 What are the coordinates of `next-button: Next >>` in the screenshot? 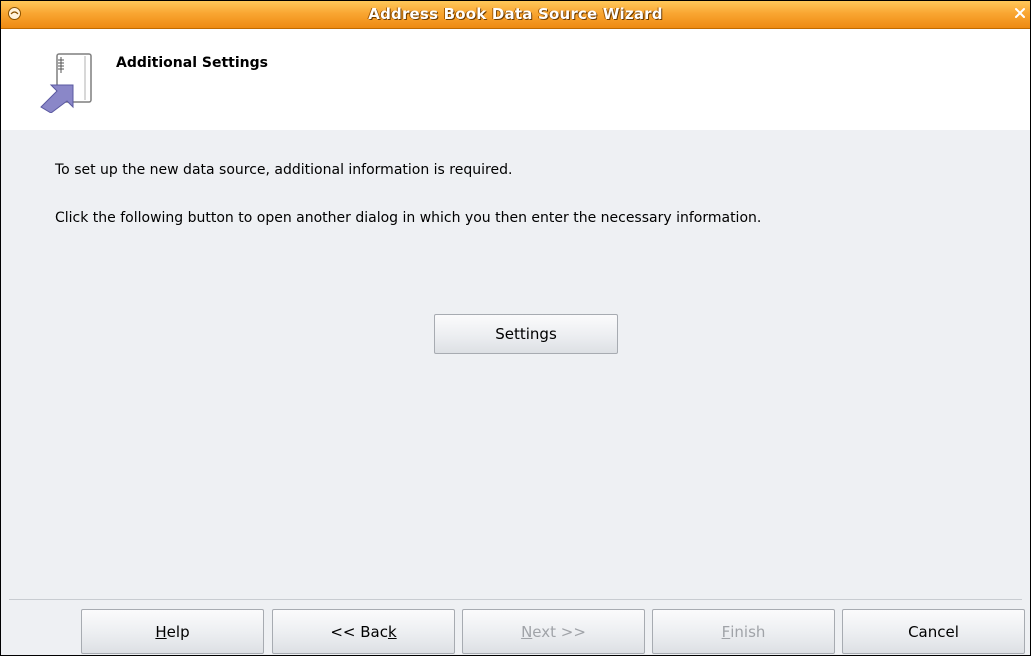 It's located at (553, 631).